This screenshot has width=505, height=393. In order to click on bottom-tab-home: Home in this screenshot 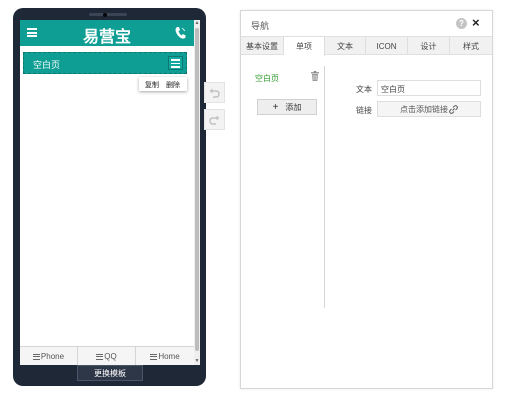, I will do `click(165, 356)`.